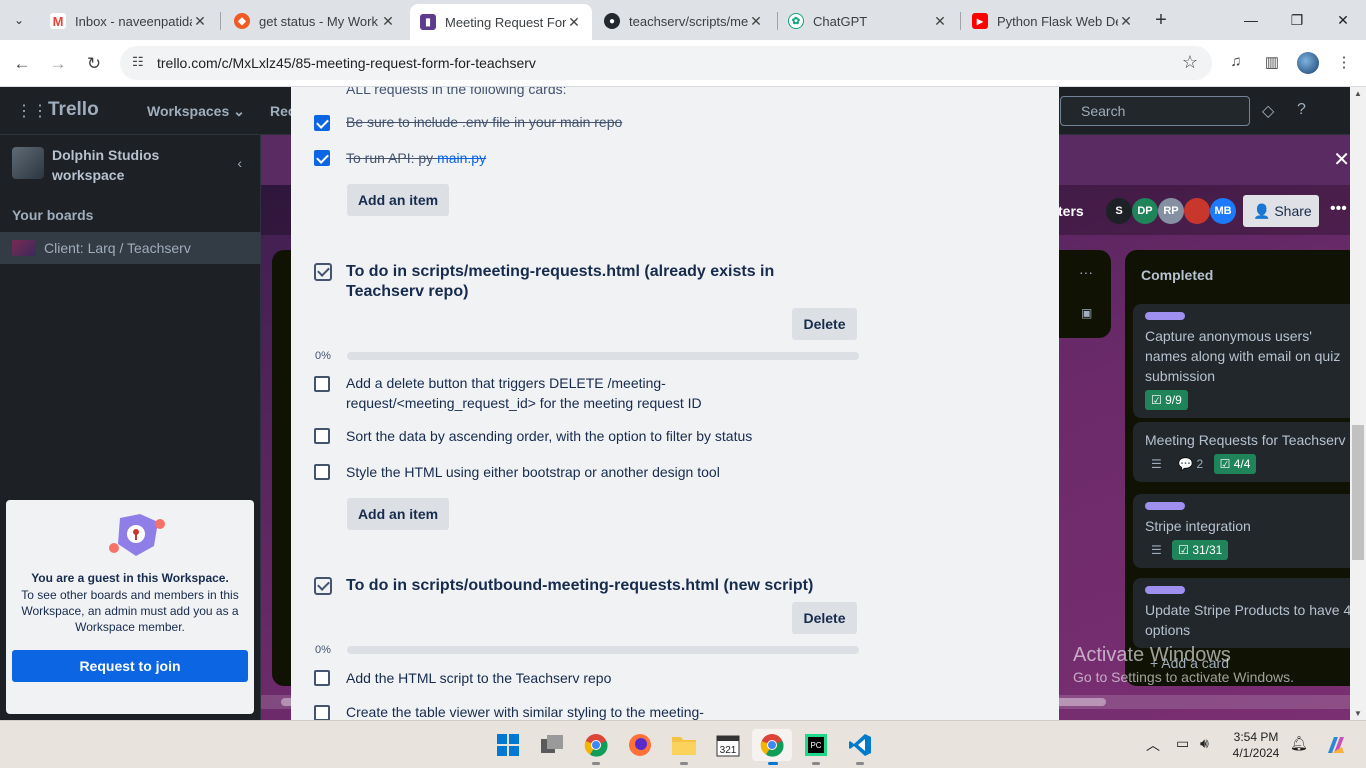 The width and height of the screenshot is (1366, 768). I want to click on request-to-join-button: Request to join, so click(130, 666).